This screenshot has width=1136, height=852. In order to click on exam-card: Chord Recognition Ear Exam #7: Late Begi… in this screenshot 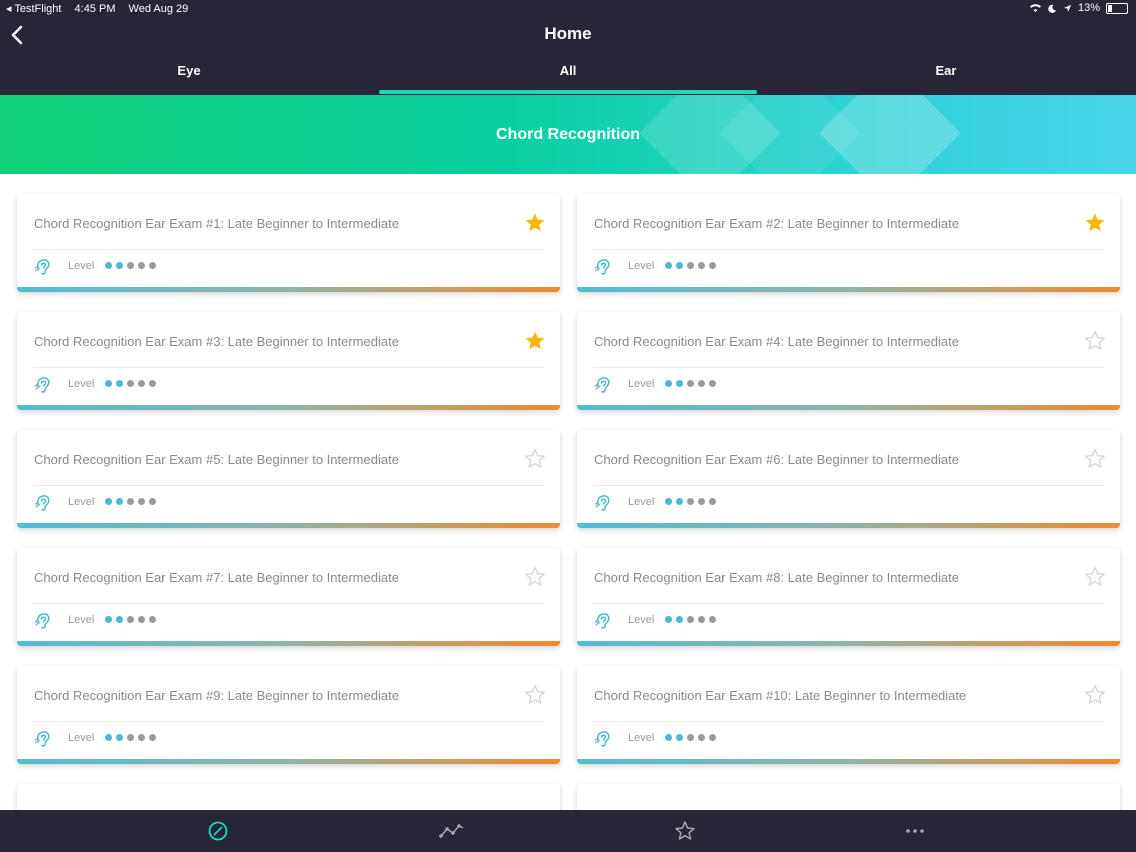, I will do `click(288, 597)`.